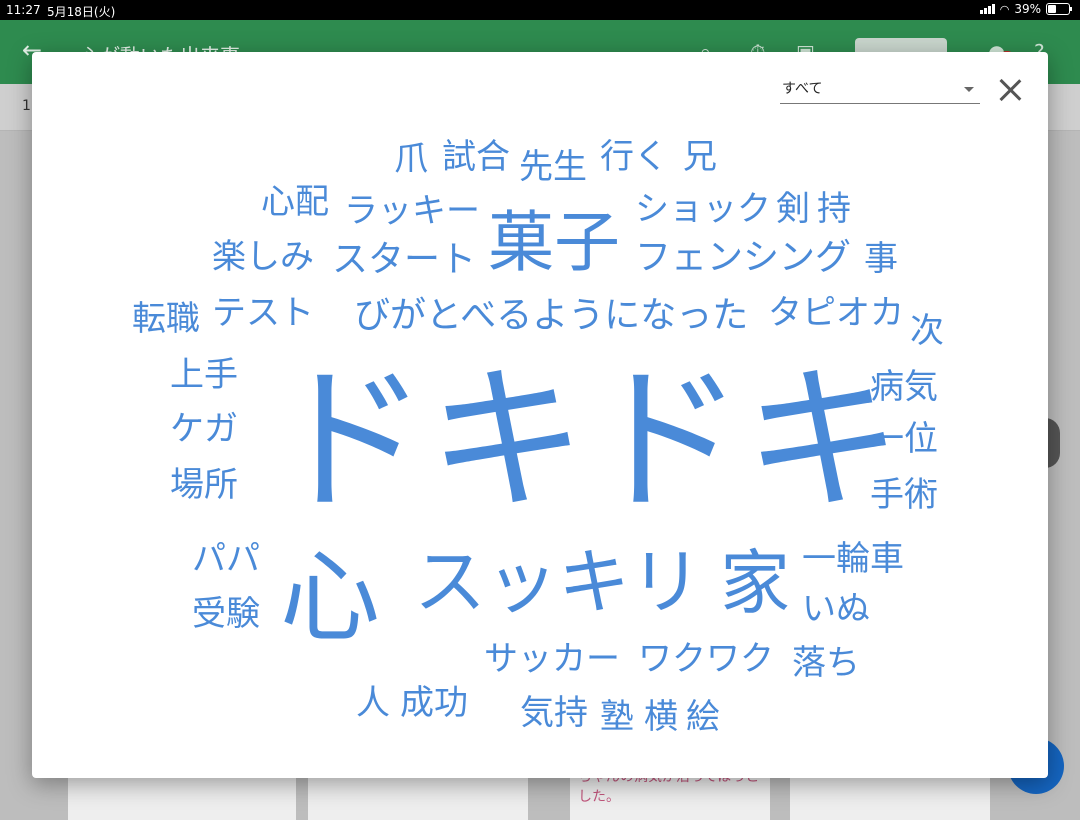 The width and height of the screenshot is (1080, 820). Describe the element at coordinates (226, 559) in the screenshot. I see `word-papa: パパ` at that location.